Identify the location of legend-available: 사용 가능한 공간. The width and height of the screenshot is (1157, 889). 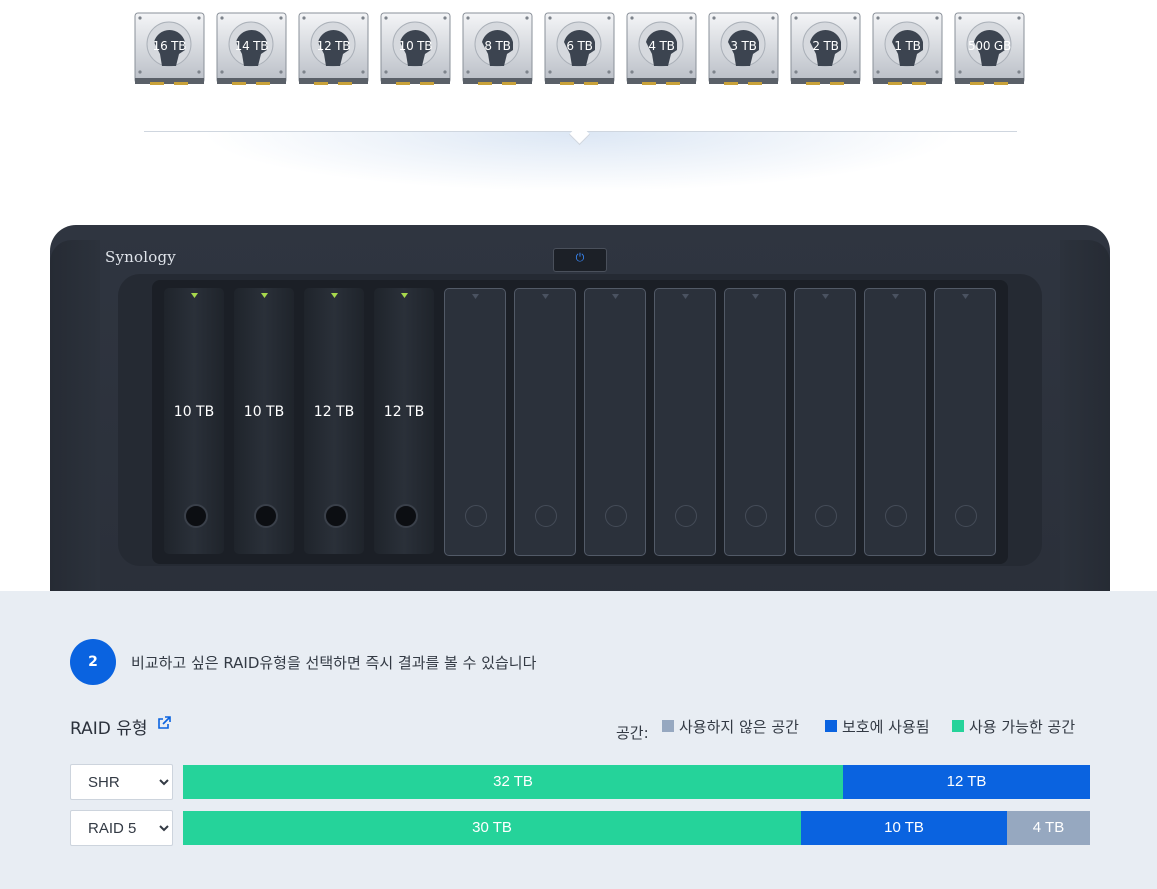
(1013, 726).